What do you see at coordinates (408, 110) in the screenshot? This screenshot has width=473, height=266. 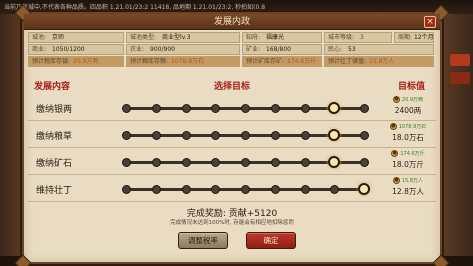 I see `target-value: 2400两` at bounding box center [408, 110].